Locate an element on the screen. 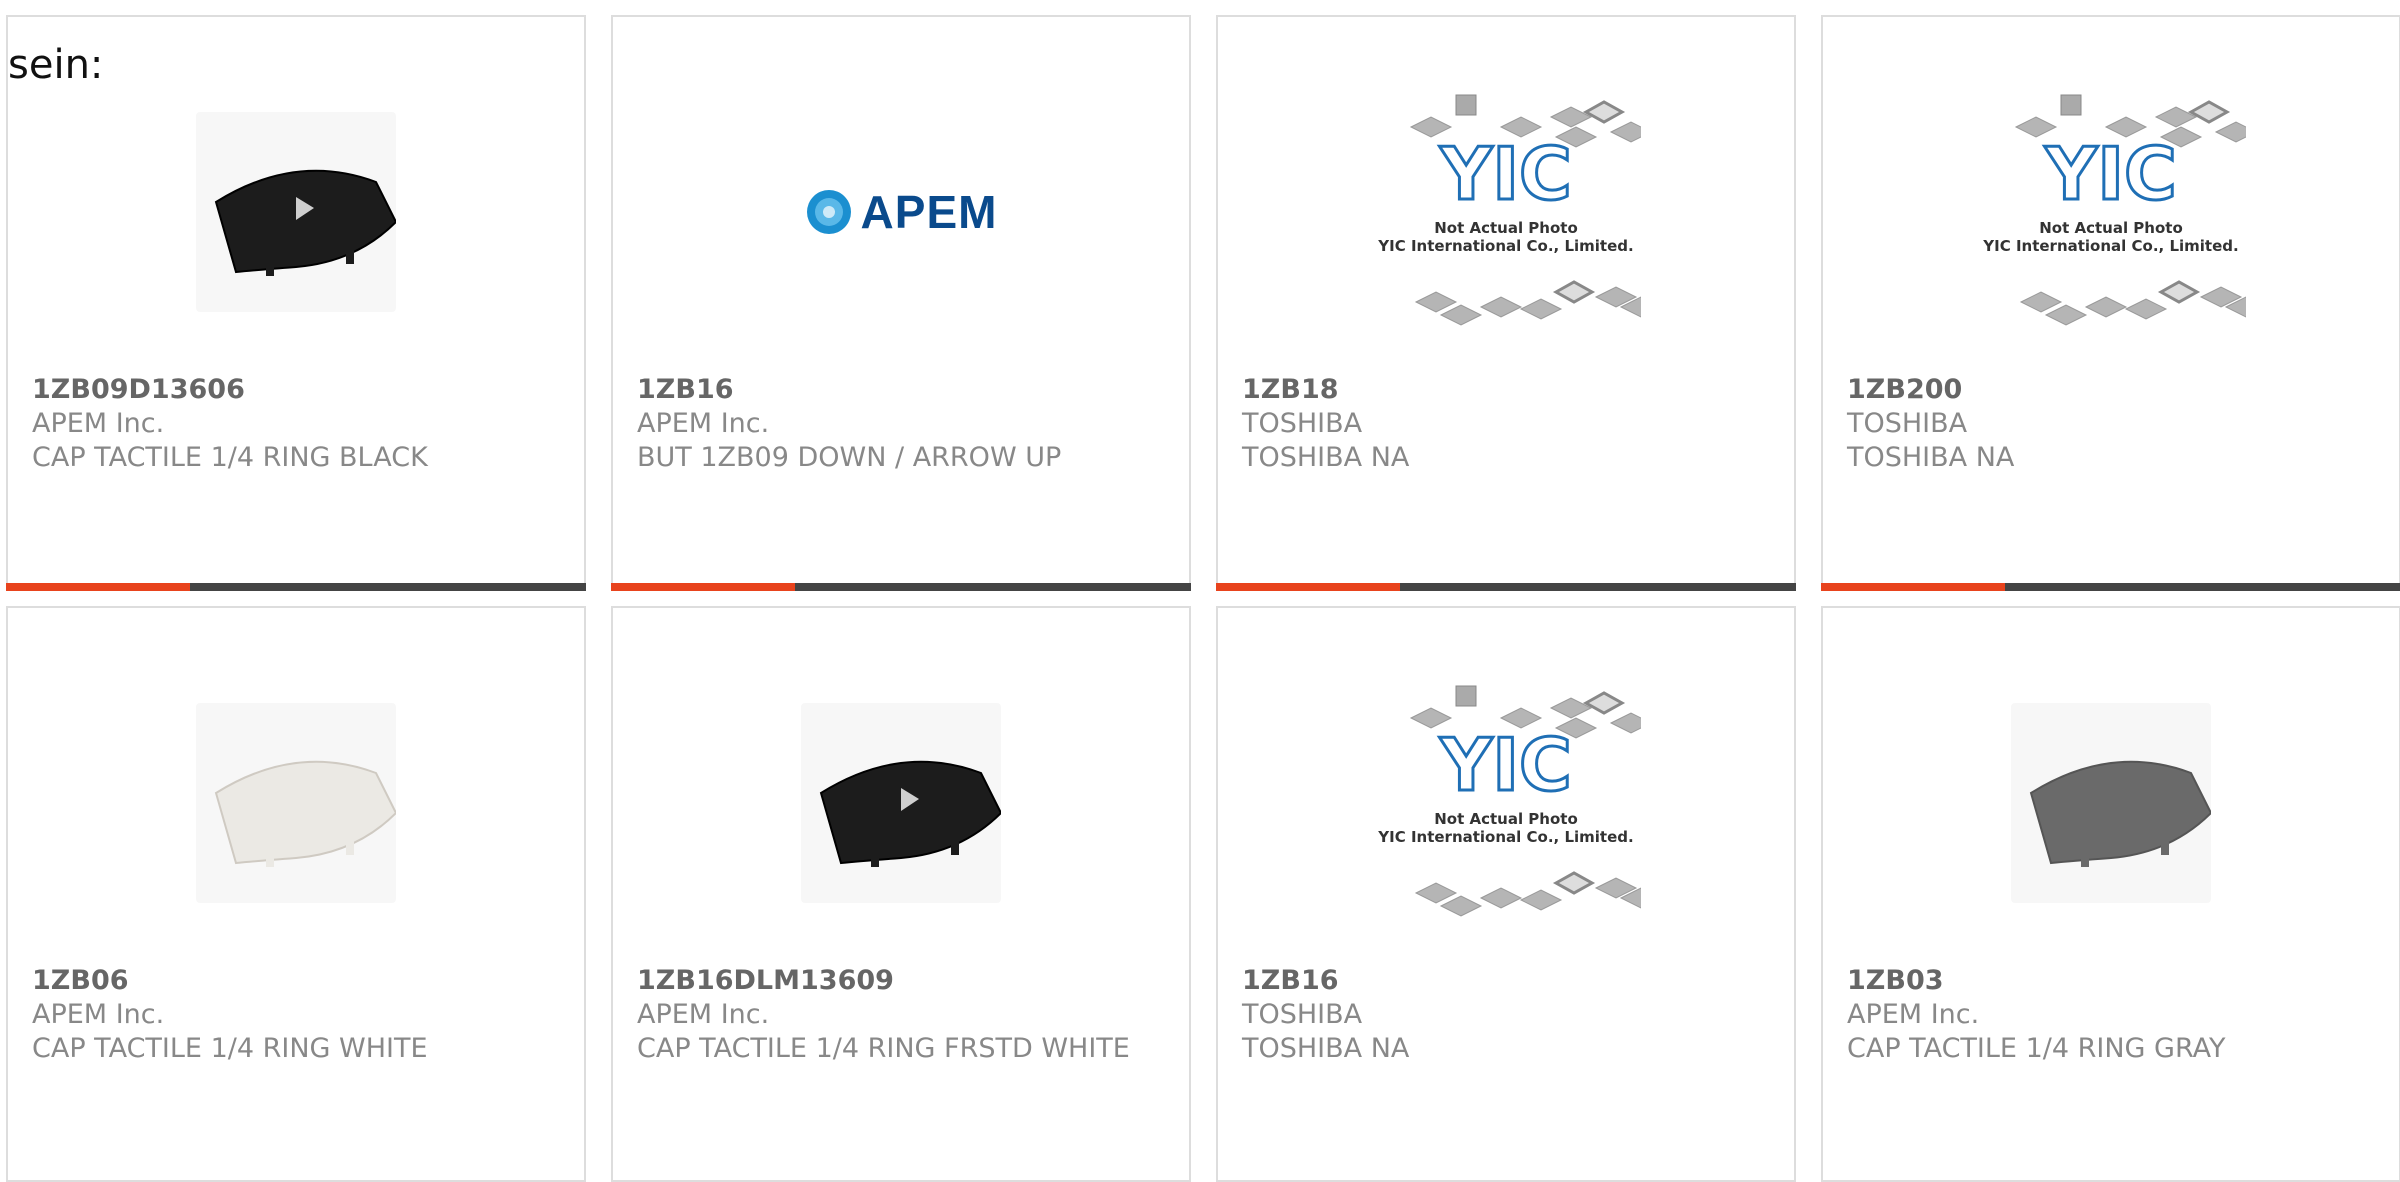  product-card: 1ZB03 APEM Inc. CAP TACTILE 1/4 RING GRAY is located at coordinates (2110, 894).